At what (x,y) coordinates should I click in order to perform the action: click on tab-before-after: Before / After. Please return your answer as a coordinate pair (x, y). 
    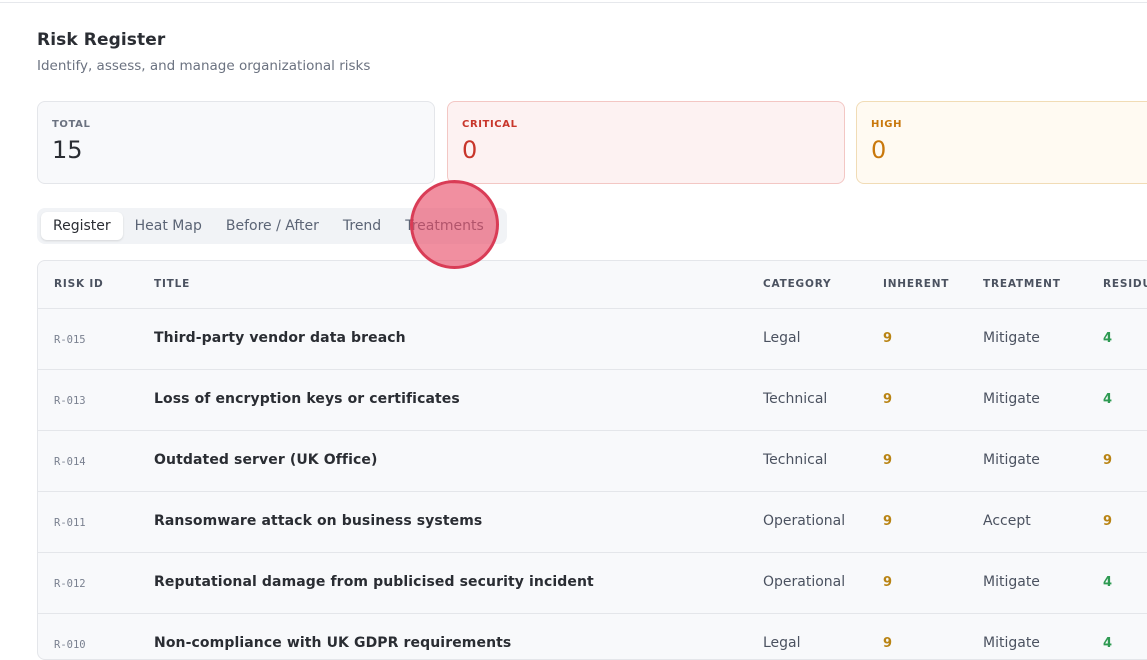
    Looking at the image, I should click on (272, 226).